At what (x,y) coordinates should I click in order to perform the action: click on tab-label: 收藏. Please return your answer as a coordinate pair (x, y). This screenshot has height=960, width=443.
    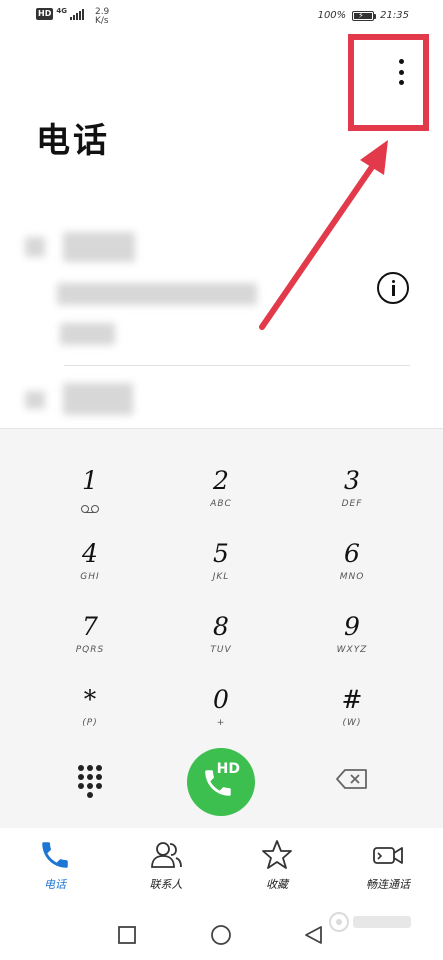
    Looking at the image, I should click on (277, 884).